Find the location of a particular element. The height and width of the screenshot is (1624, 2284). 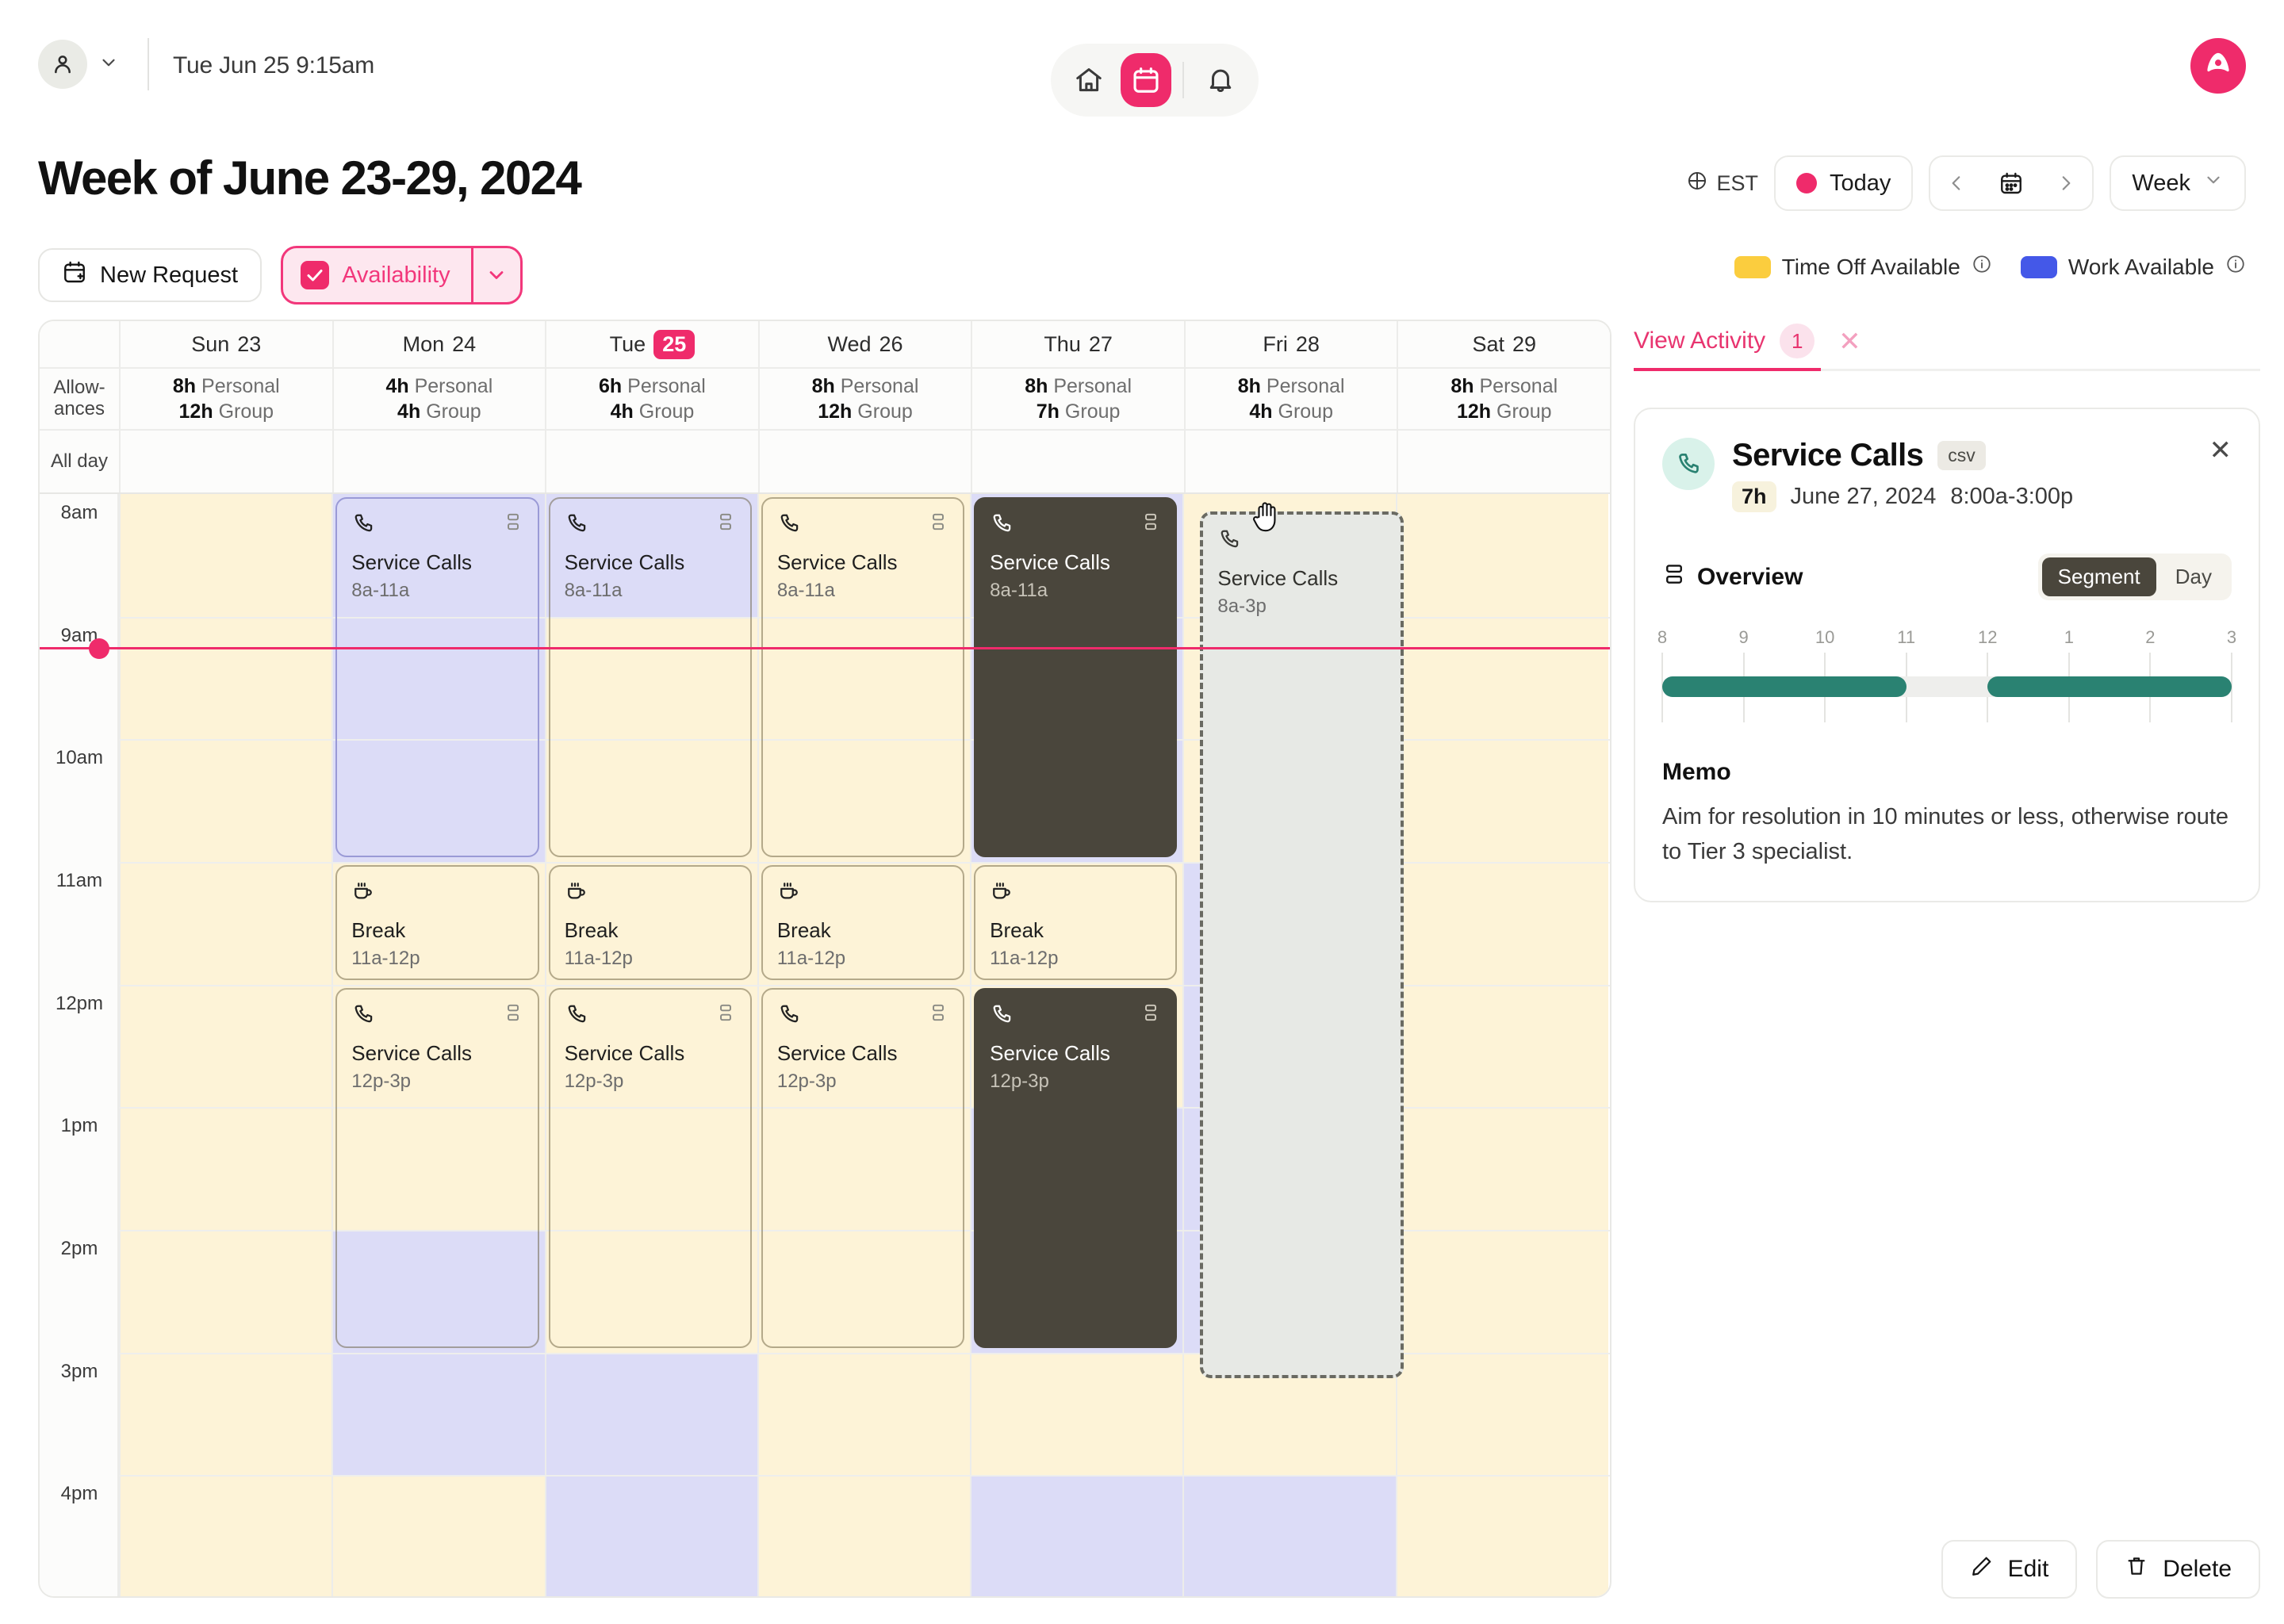

primary-nav is located at coordinates (1155, 80).